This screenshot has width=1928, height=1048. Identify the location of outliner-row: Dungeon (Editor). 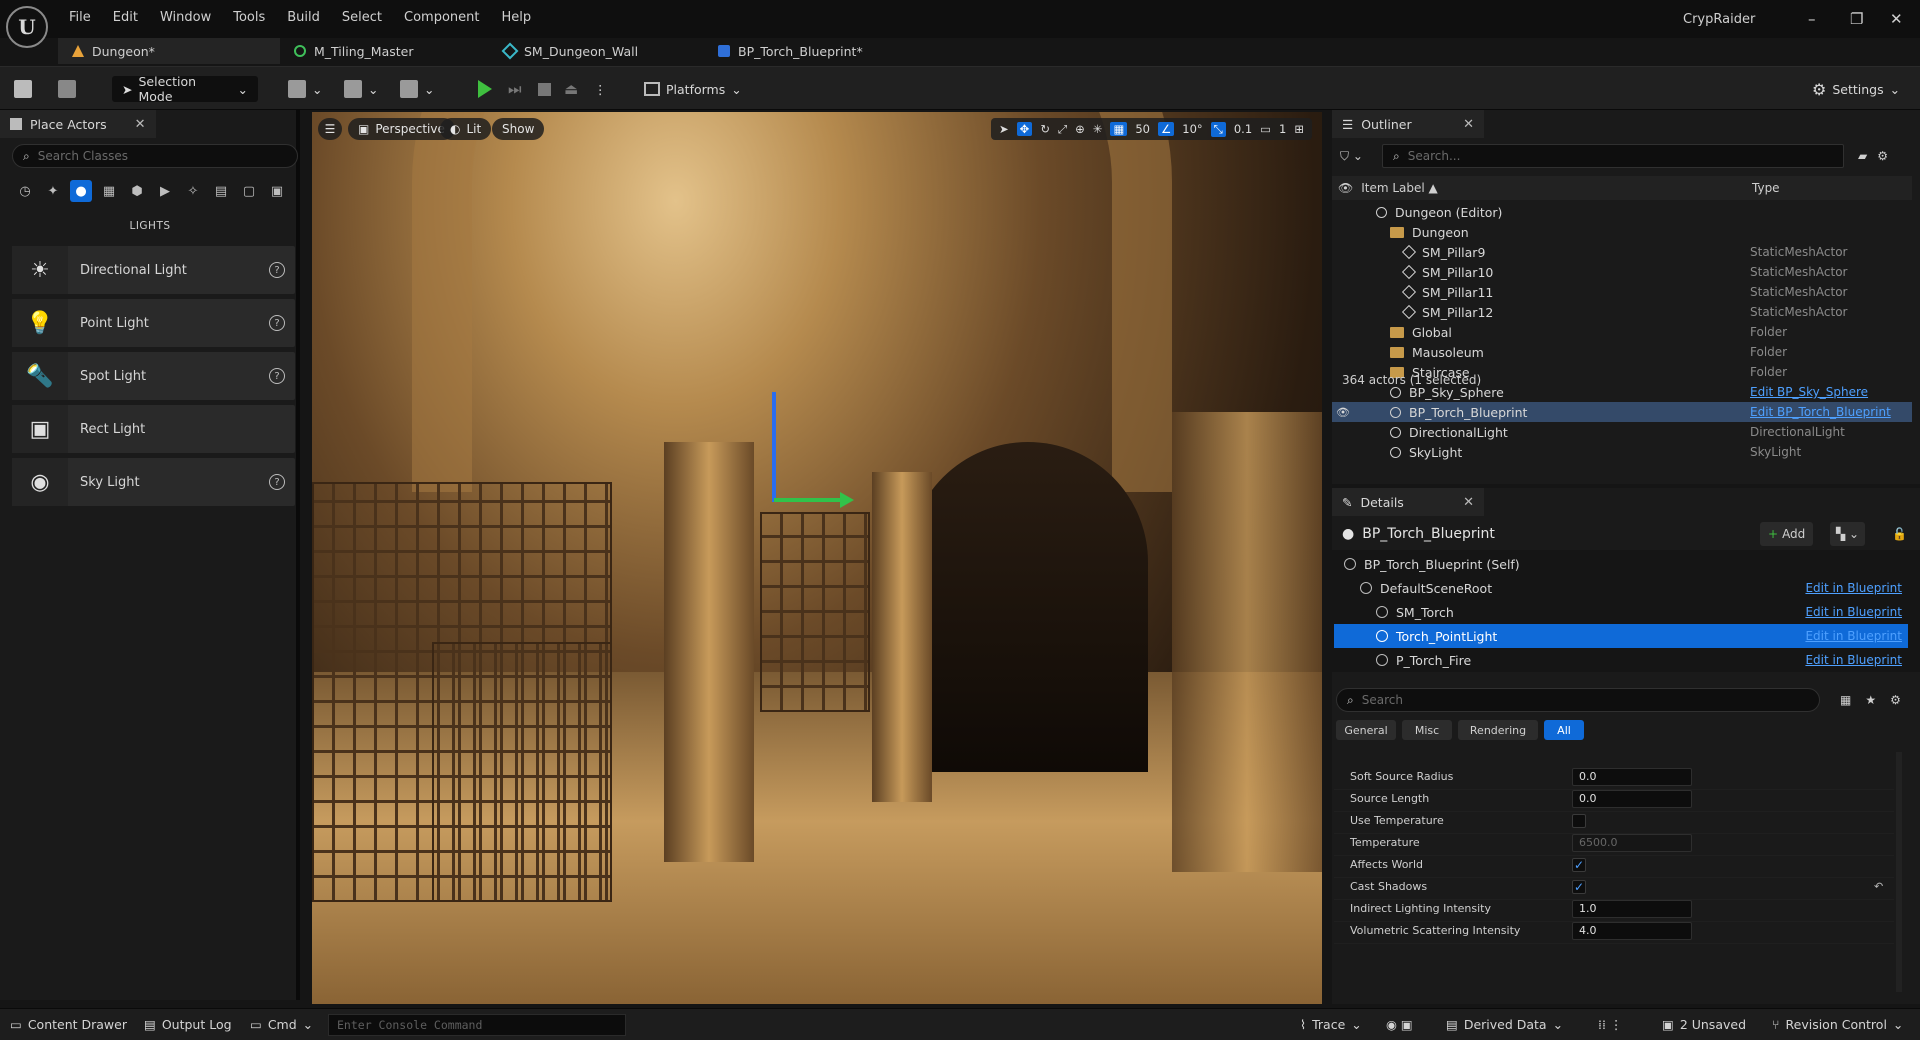
(1622, 212).